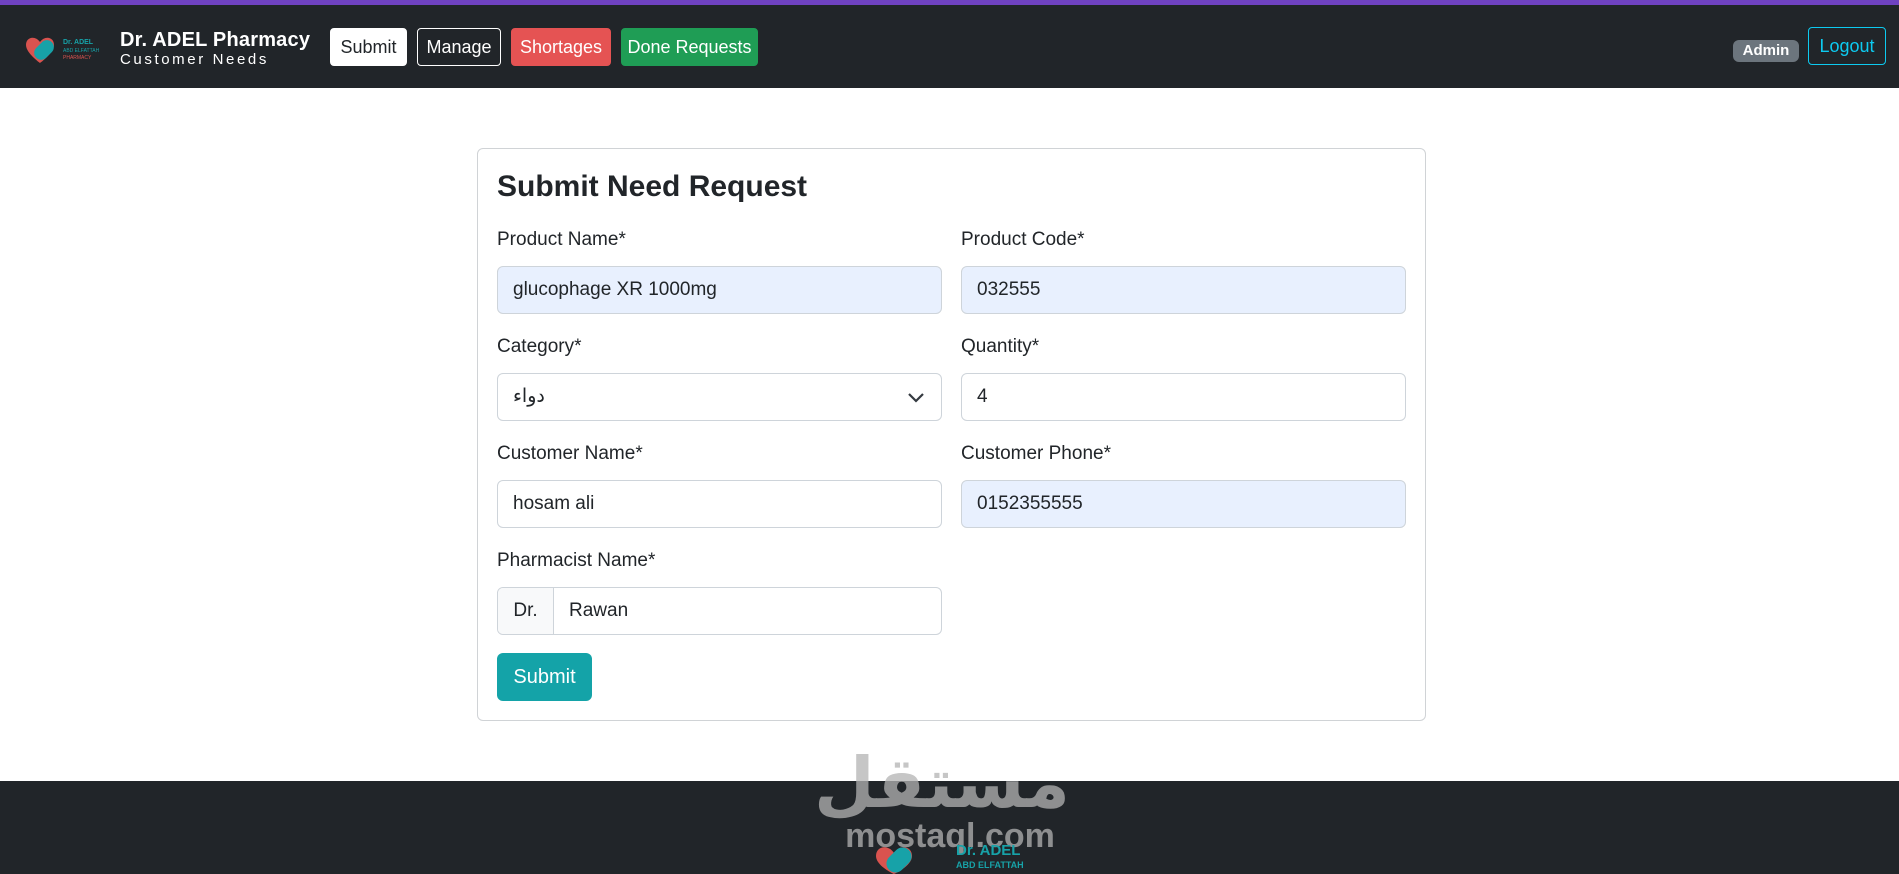  I want to click on customer-name-label: Customer Name*, so click(570, 453).